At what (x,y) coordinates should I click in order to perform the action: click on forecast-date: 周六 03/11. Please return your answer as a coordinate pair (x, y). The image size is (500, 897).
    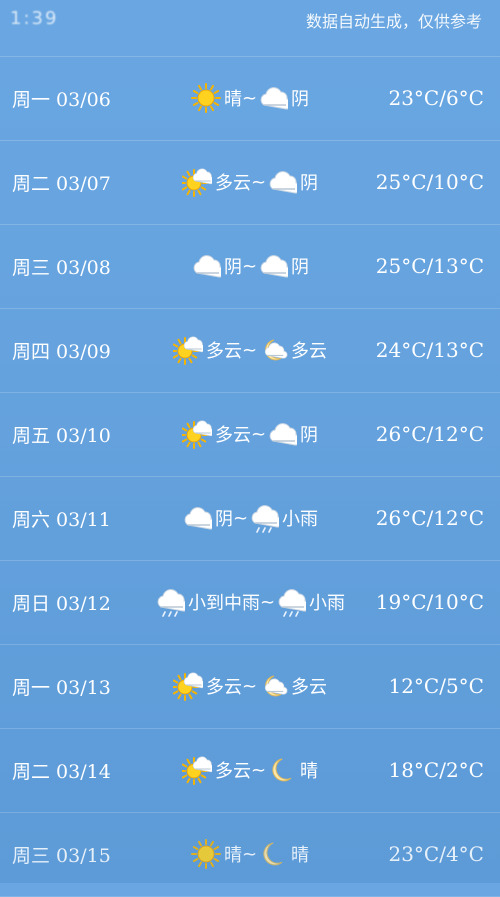
    Looking at the image, I should click on (61, 519).